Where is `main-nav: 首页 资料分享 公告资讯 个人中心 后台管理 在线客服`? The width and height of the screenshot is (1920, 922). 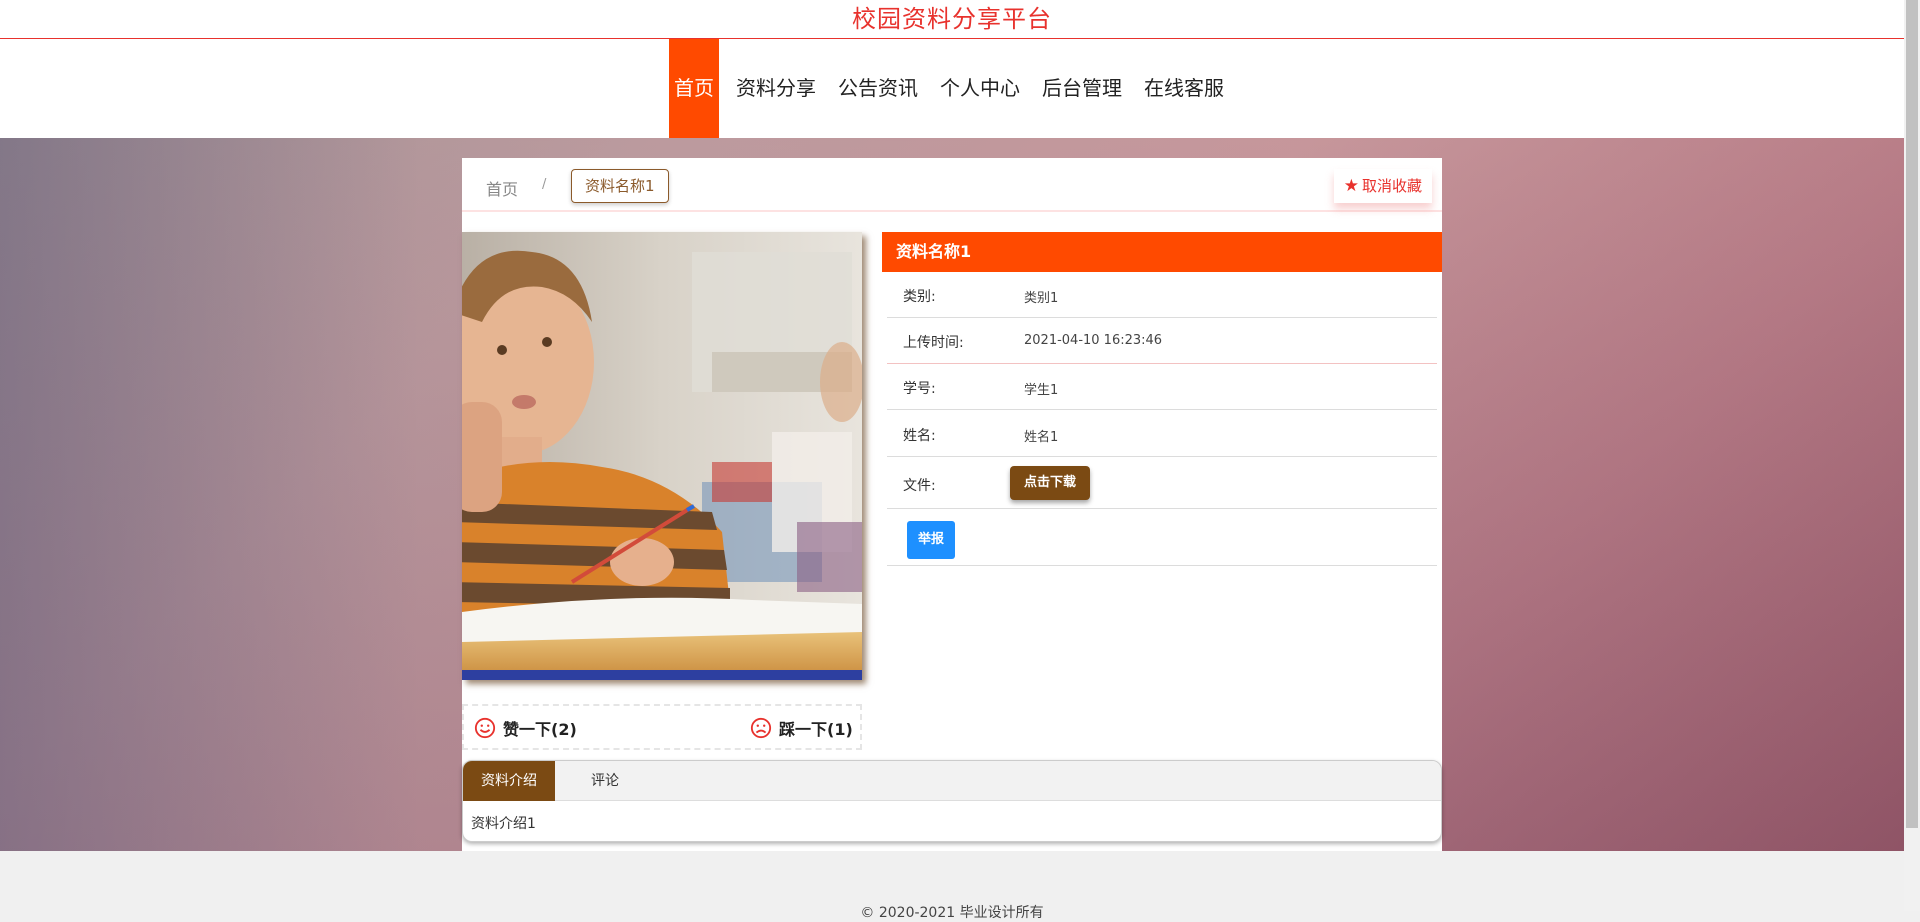 main-nav: 首页 资料分享 公告资讯 个人中心 后台管理 在线客服 is located at coordinates (952, 88).